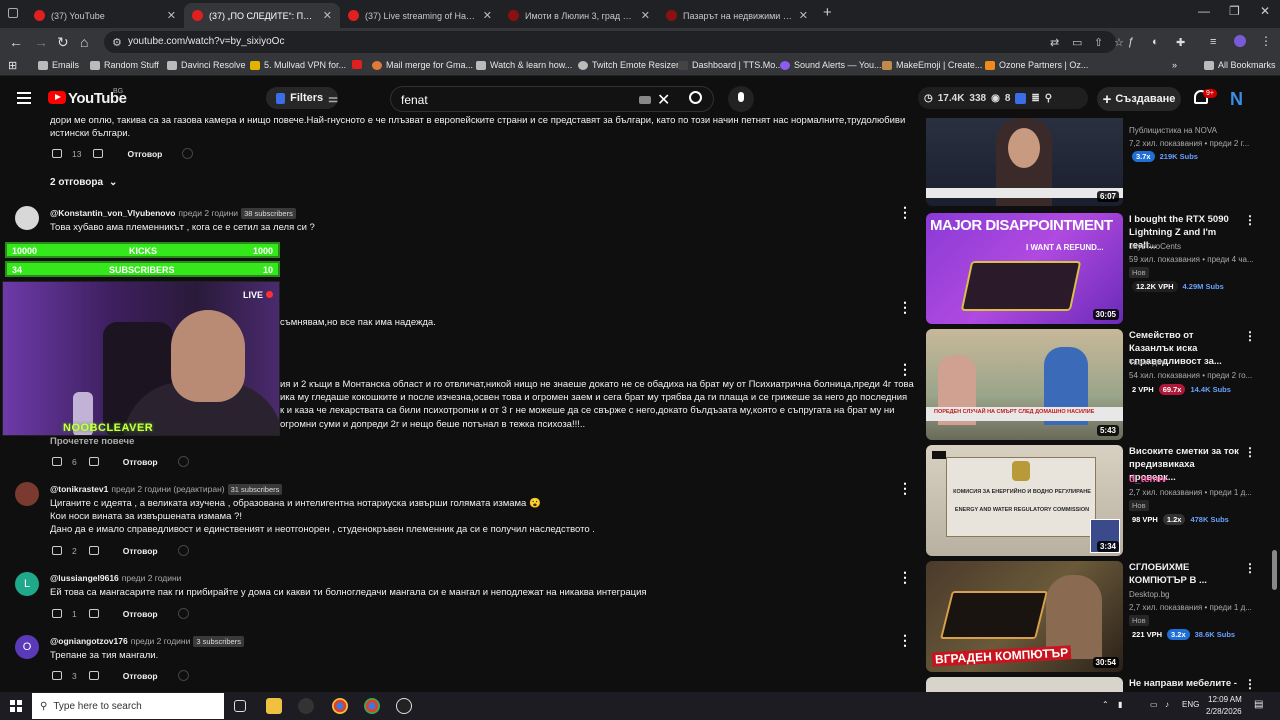  What do you see at coordinates (1258, 704) in the screenshot?
I see `notifications-center-icon: ▤` at bounding box center [1258, 704].